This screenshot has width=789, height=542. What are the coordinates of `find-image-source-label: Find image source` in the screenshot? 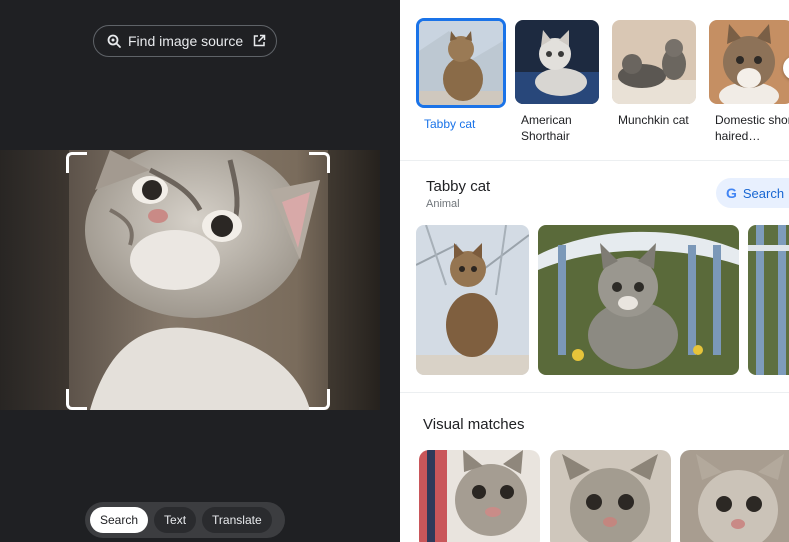 It's located at (186, 41).